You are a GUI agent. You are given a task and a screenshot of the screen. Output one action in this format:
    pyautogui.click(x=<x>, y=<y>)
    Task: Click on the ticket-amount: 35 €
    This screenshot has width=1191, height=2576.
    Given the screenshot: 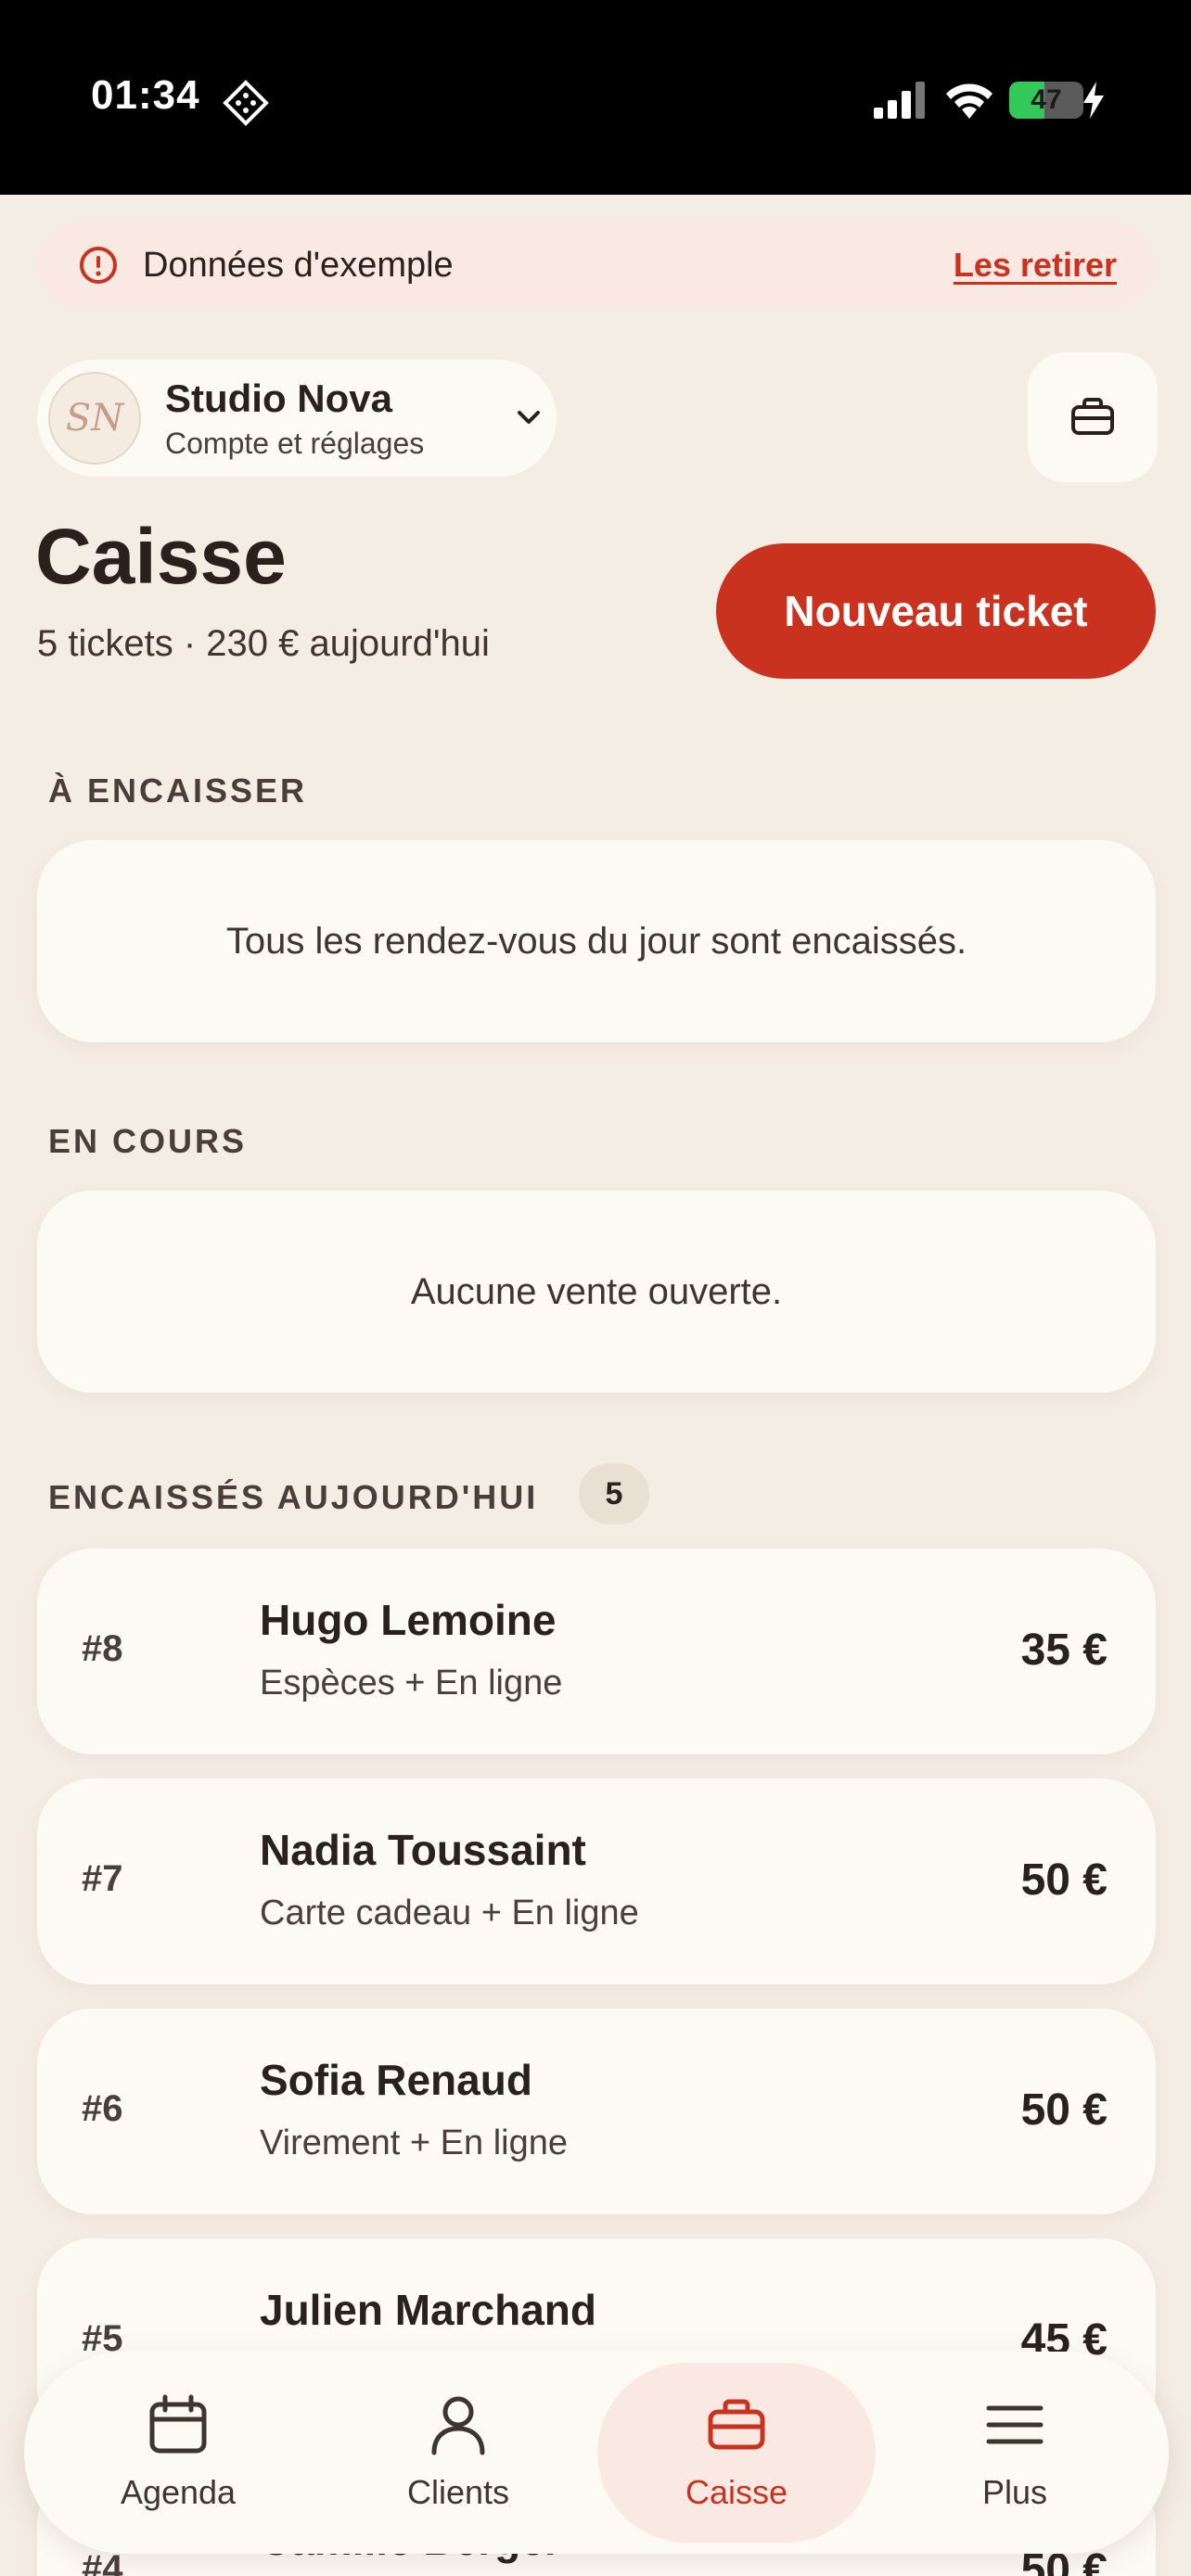 What is the action you would take?
    pyautogui.click(x=1064, y=1651)
    